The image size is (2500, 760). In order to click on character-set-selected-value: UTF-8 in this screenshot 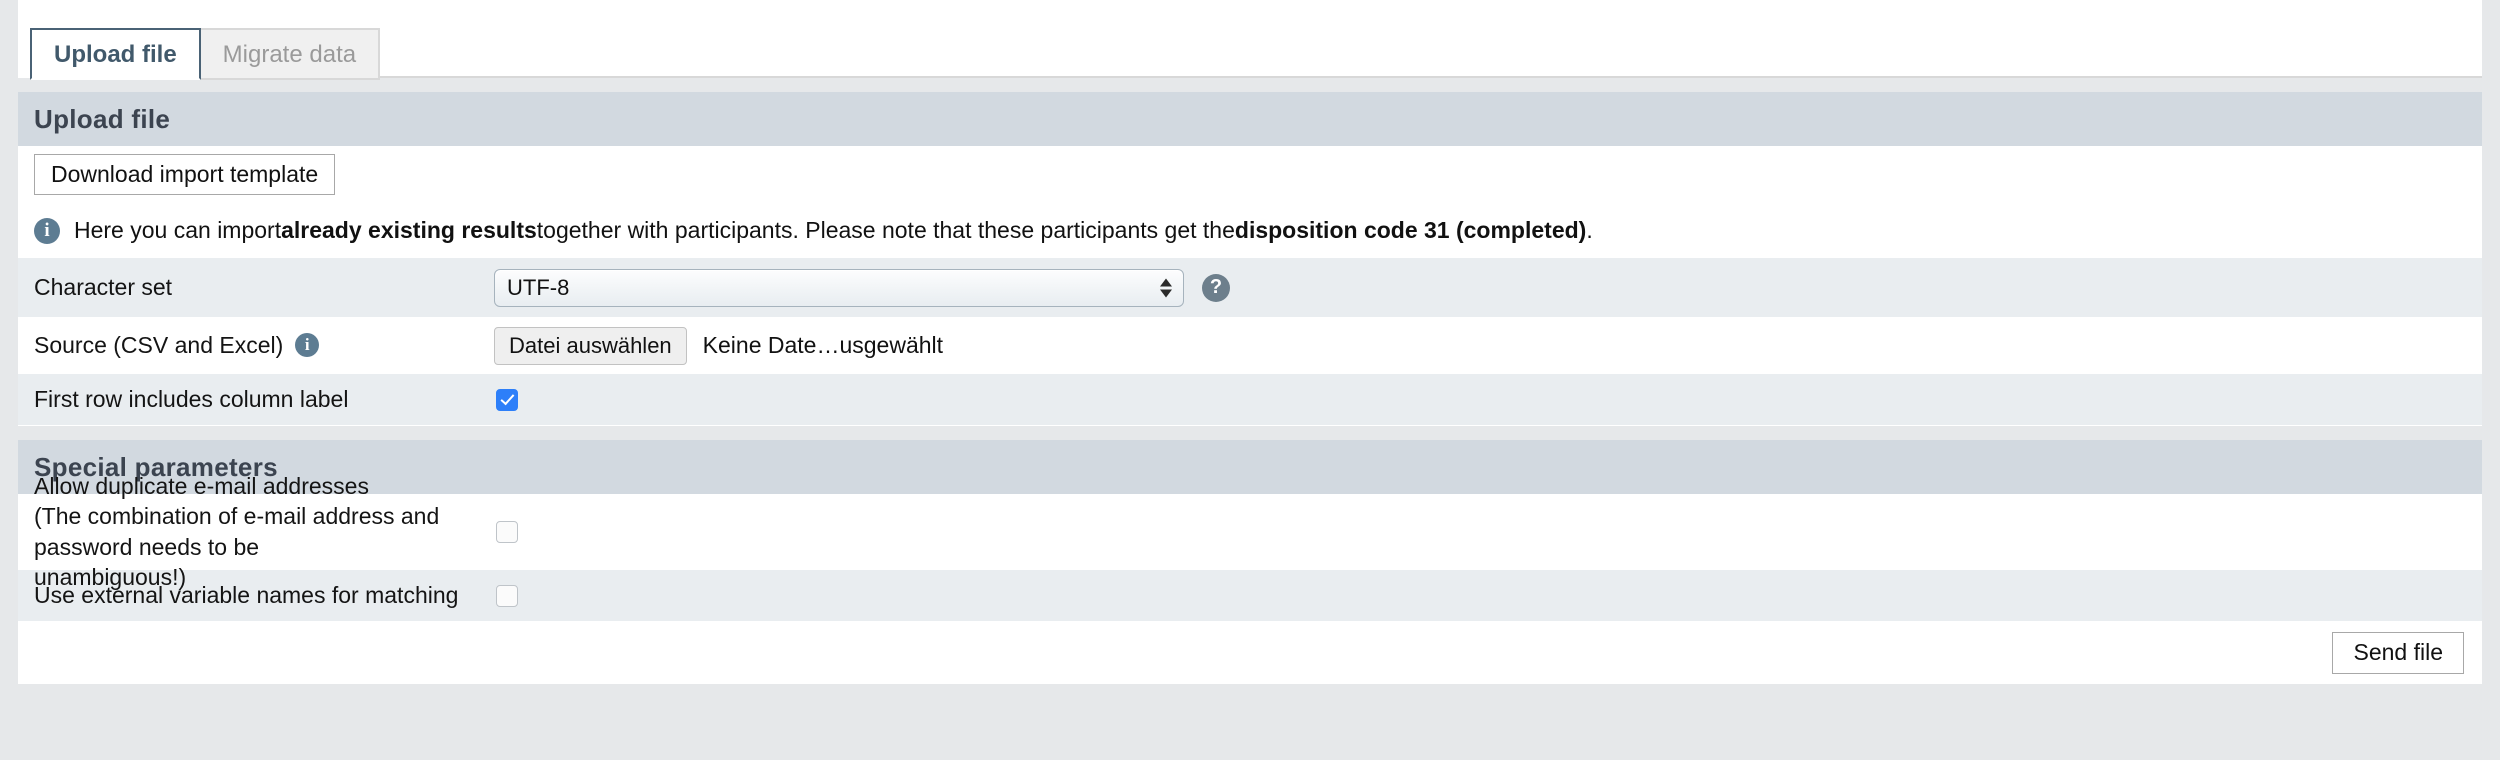, I will do `click(538, 287)`.